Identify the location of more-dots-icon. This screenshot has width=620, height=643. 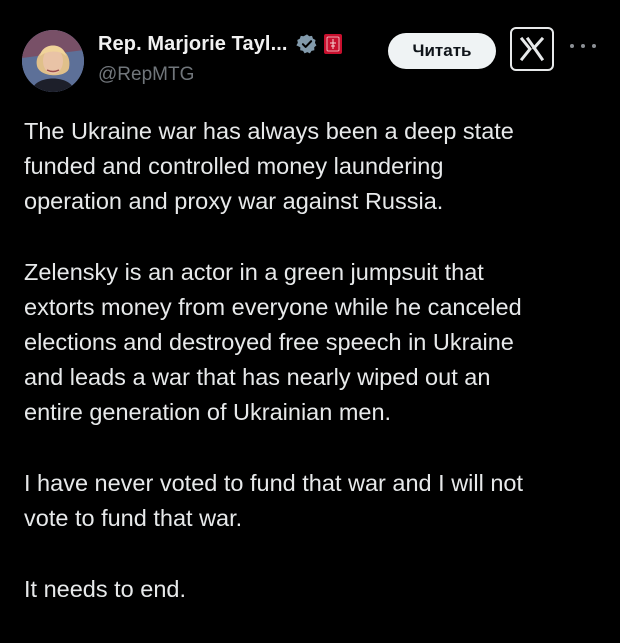
(583, 46).